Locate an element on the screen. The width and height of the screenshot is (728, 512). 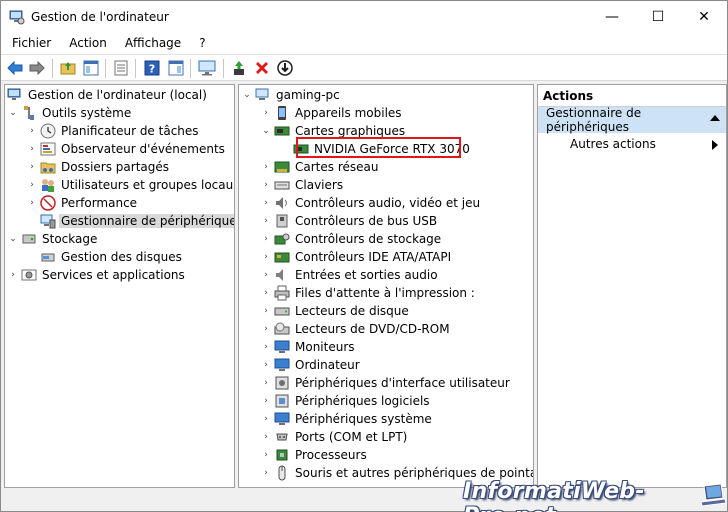
tree-item-shared-folders: › Dossiers partagés is located at coordinates (98, 167).